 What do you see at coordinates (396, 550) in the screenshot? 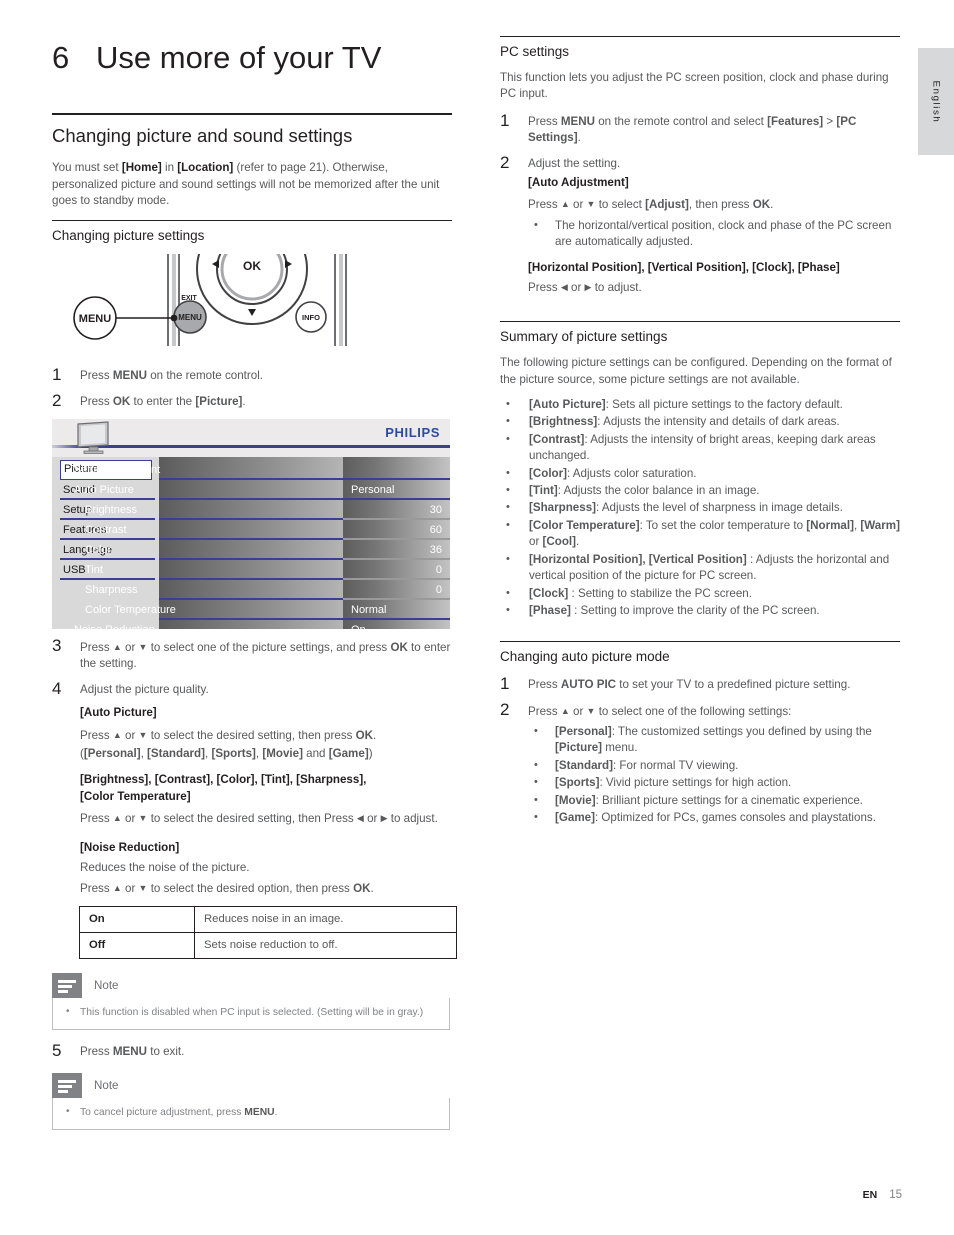
I see `tv-menu-value: 36` at bounding box center [396, 550].